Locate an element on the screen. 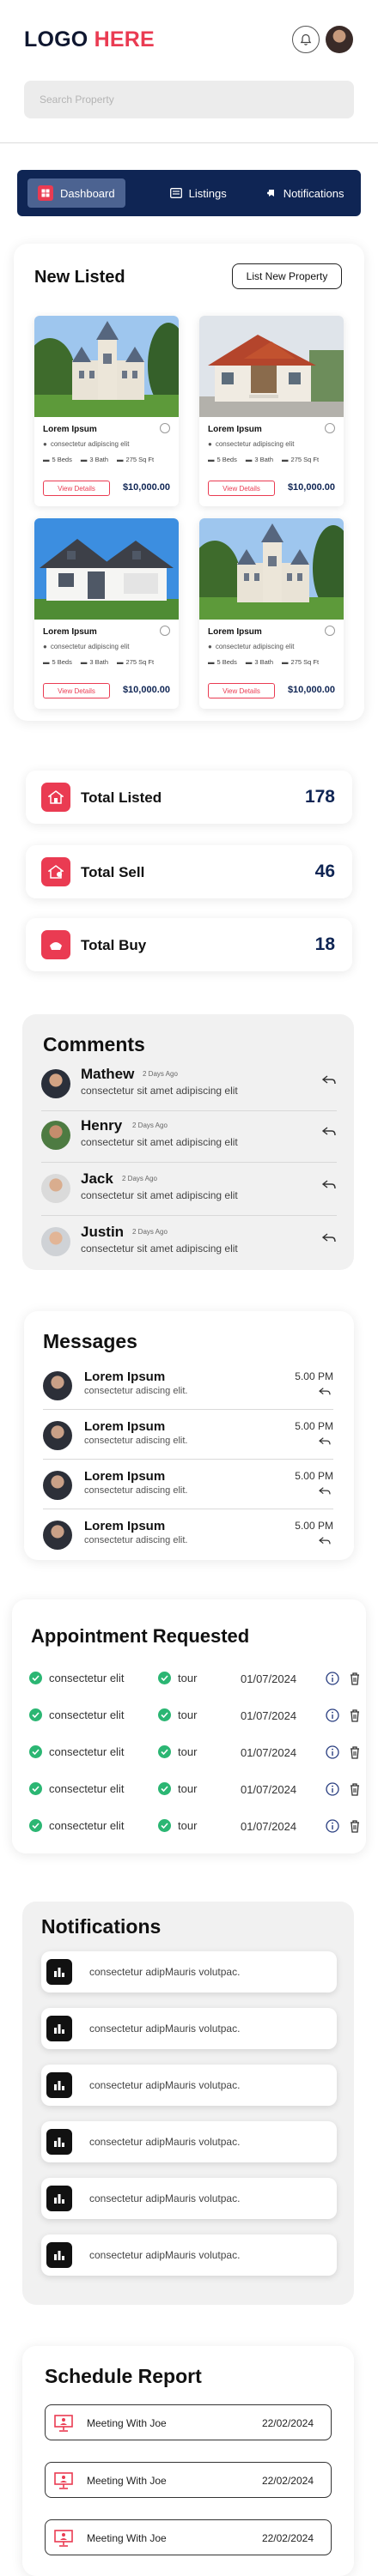 The width and height of the screenshot is (378, 2576). appointment-type: tour is located at coordinates (188, 1788).